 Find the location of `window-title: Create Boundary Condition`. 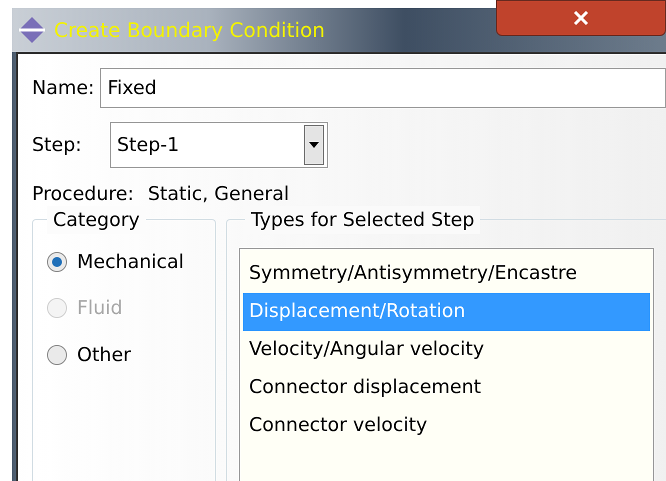

window-title: Create Boundary Condition is located at coordinates (189, 30).